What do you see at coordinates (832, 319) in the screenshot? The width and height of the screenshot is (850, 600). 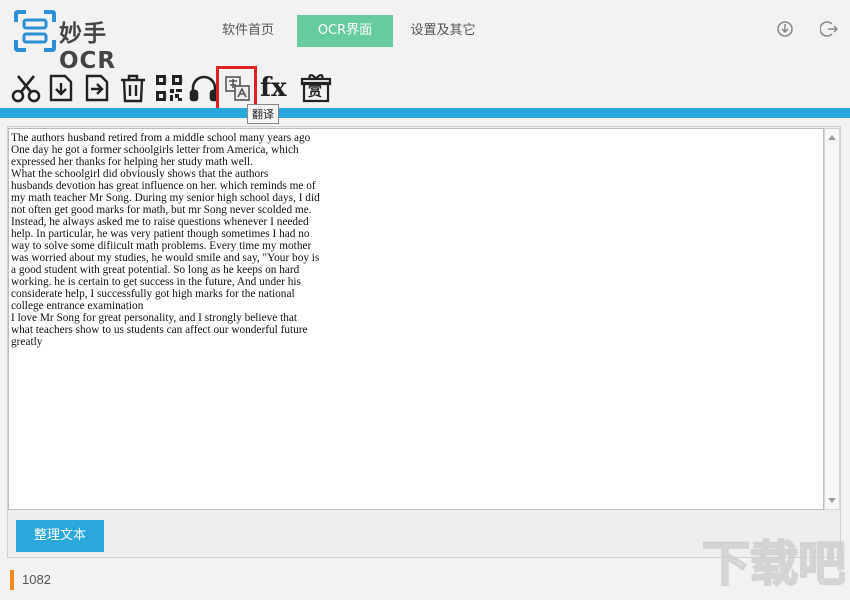 I see `editor-scrollbar` at bounding box center [832, 319].